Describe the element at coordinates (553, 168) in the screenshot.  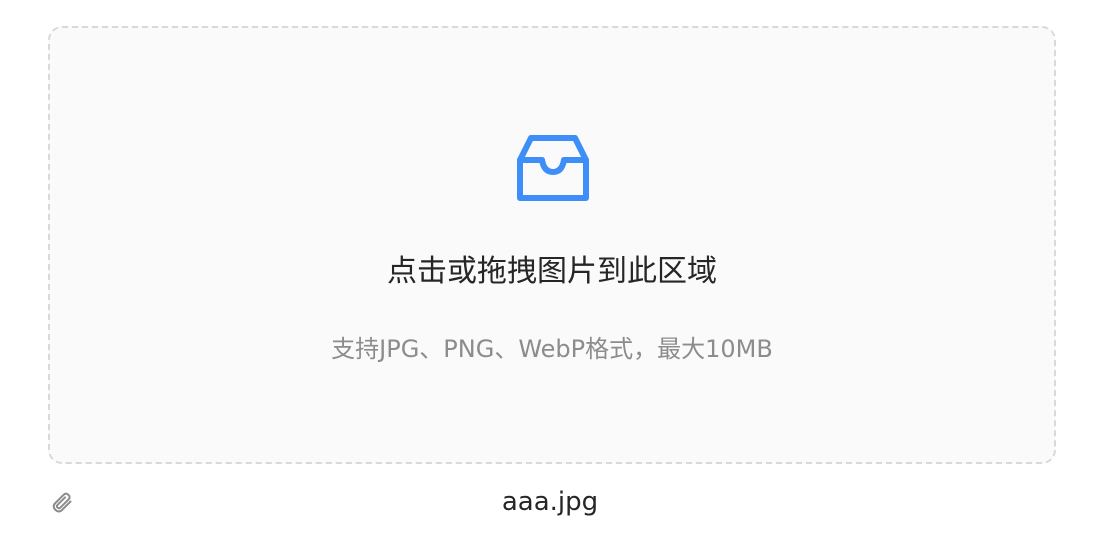
I see `inbox-icon` at that location.